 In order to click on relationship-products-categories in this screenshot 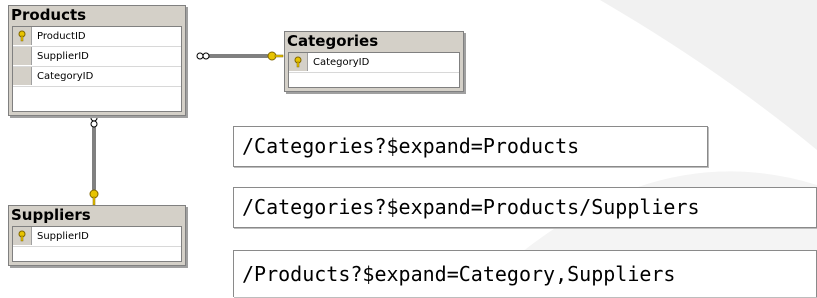, I will do `click(240, 56)`.